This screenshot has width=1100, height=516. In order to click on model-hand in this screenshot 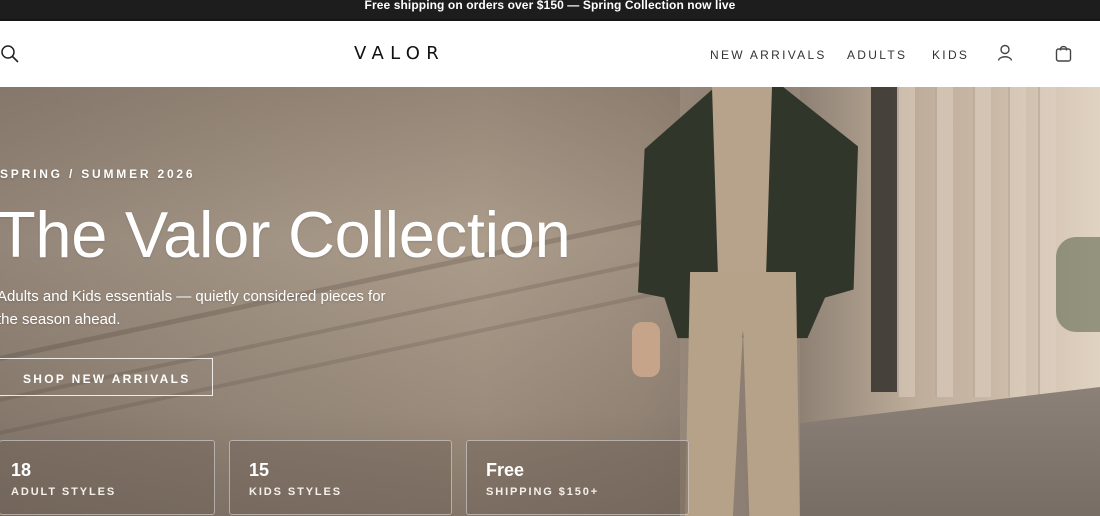, I will do `click(646, 349)`.